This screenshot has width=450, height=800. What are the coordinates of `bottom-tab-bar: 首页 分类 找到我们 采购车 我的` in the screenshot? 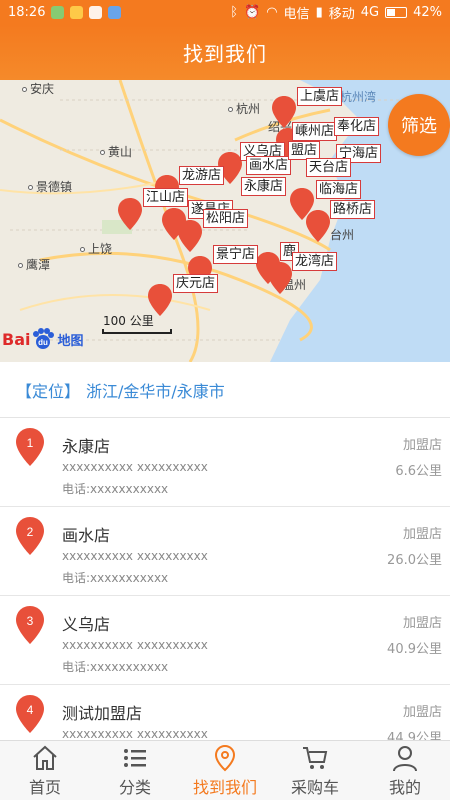 It's located at (225, 770).